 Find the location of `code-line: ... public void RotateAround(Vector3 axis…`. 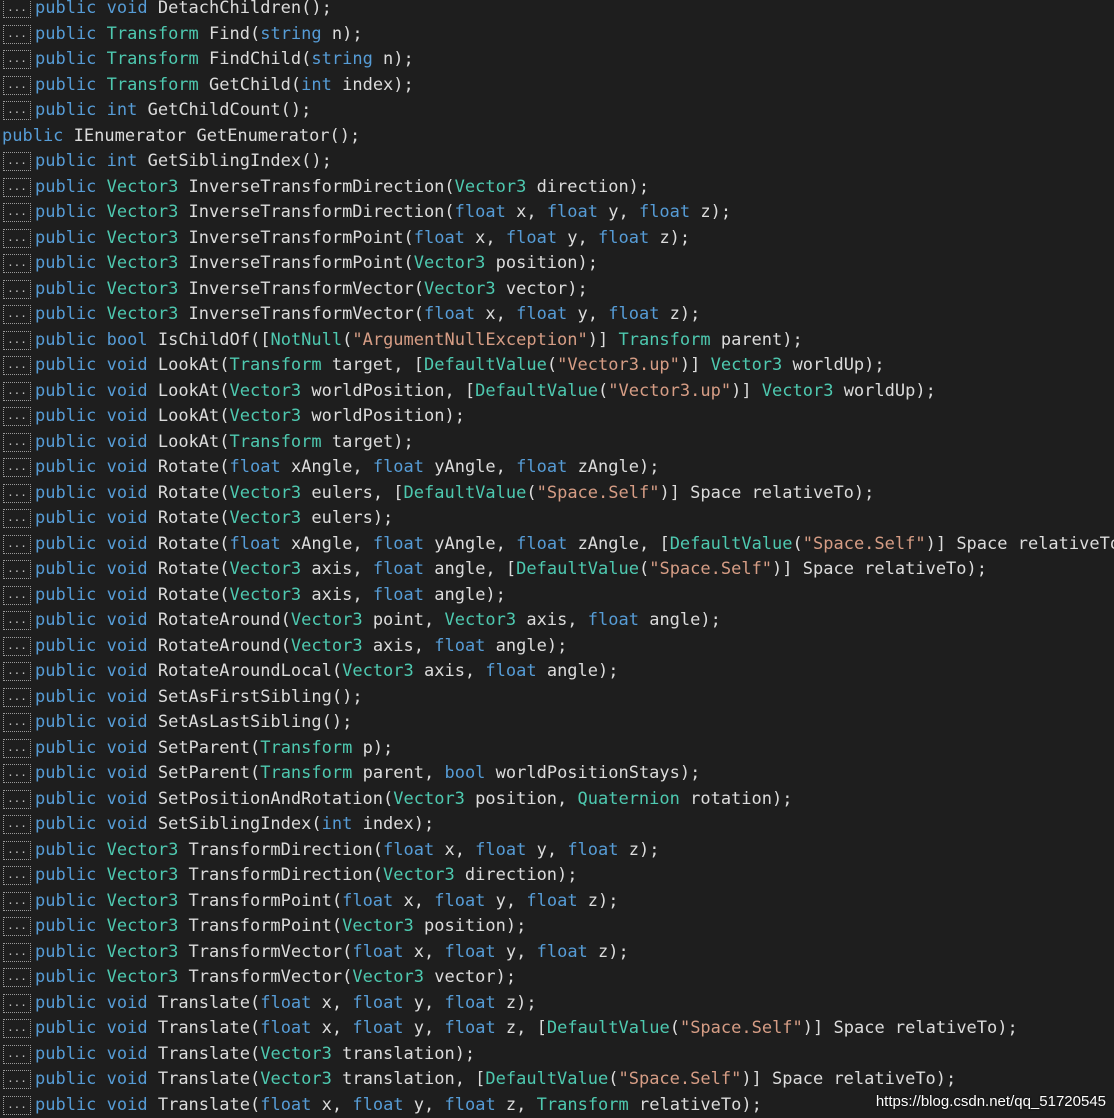

code-line: ... public void RotateAround(Vector3 axis… is located at coordinates (557, 647).